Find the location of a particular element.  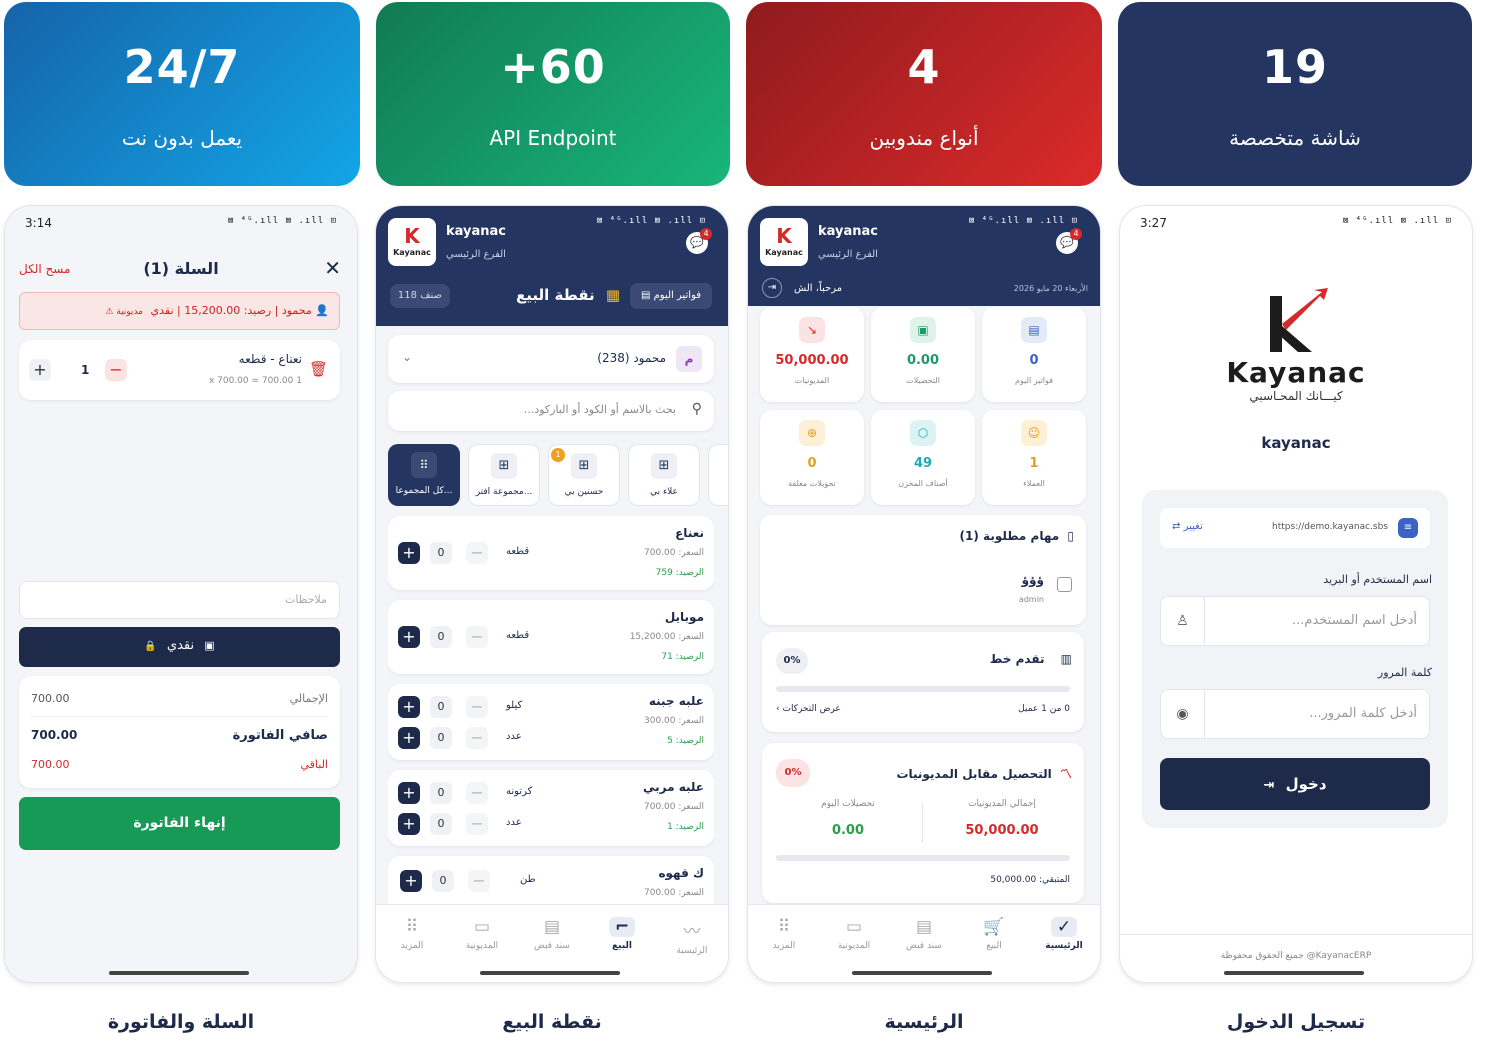

debt-label: إجمالي المديونيات is located at coordinates (1002, 804).